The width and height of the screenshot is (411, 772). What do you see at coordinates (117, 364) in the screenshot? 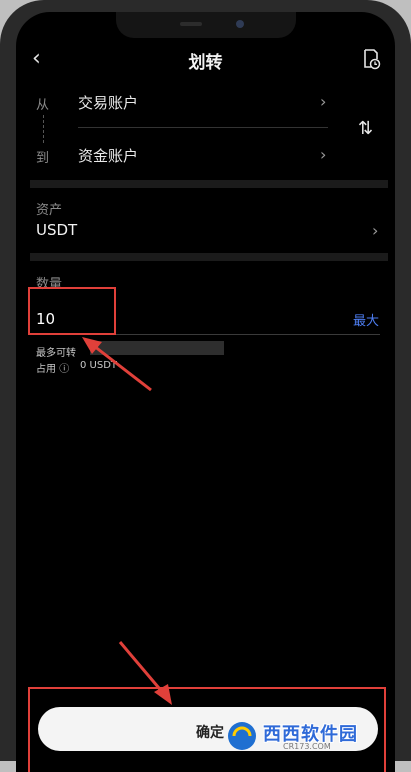
I see `arrow-to-quantity` at bounding box center [117, 364].